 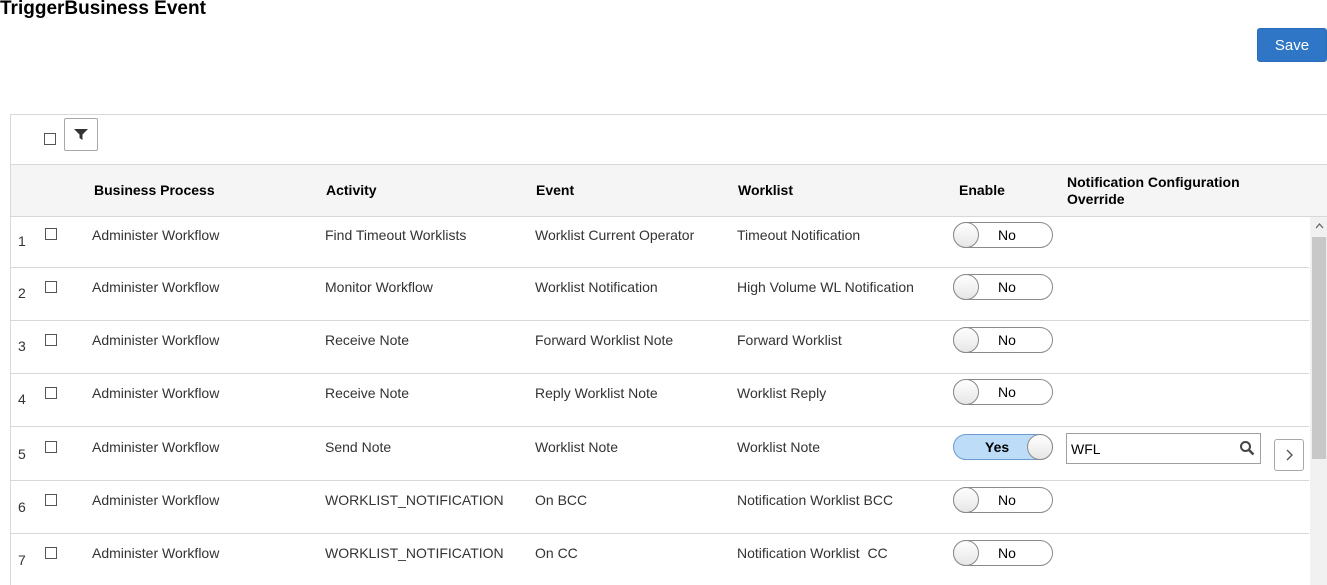 I want to click on scrollbar-thumb, so click(x=1319, y=348).